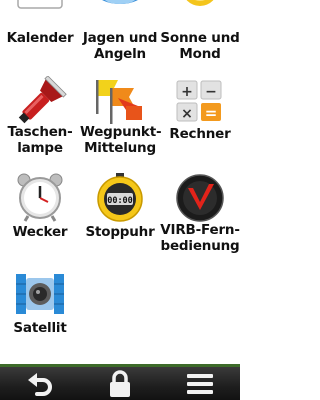  Describe the element at coordinates (40, 198) in the screenshot. I see `alarm-clock-icon` at that location.